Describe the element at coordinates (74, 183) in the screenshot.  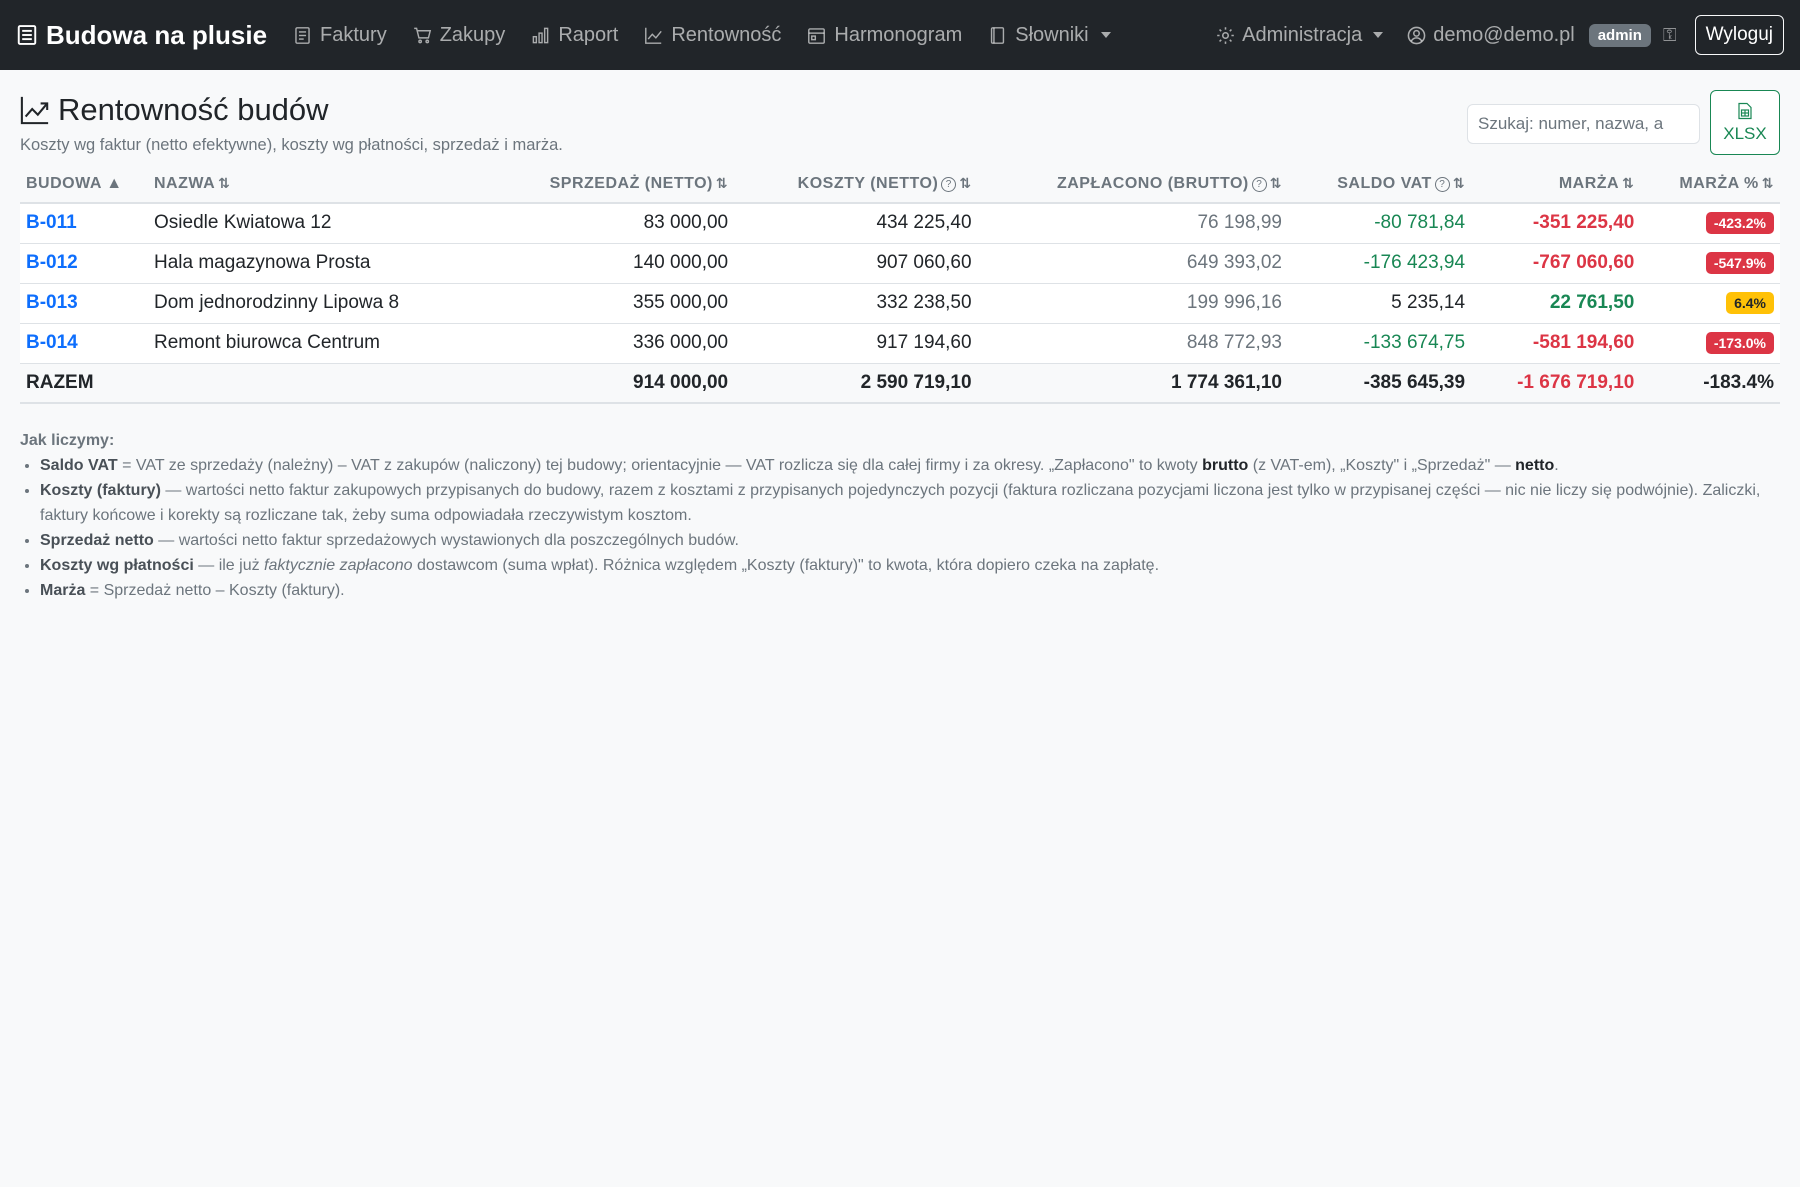
I see `col-header-code-label: BUDOWA ▲` at that location.